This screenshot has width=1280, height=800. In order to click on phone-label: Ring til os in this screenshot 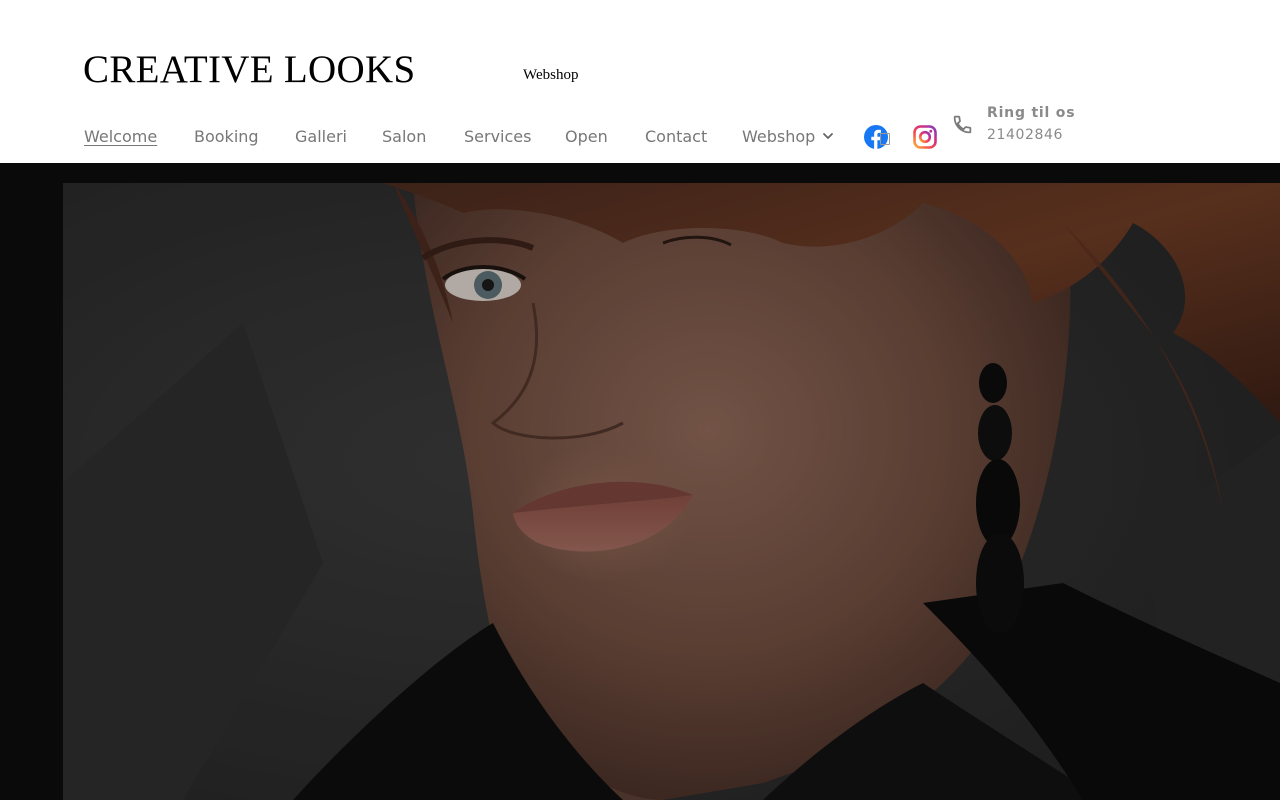, I will do `click(1031, 113)`.